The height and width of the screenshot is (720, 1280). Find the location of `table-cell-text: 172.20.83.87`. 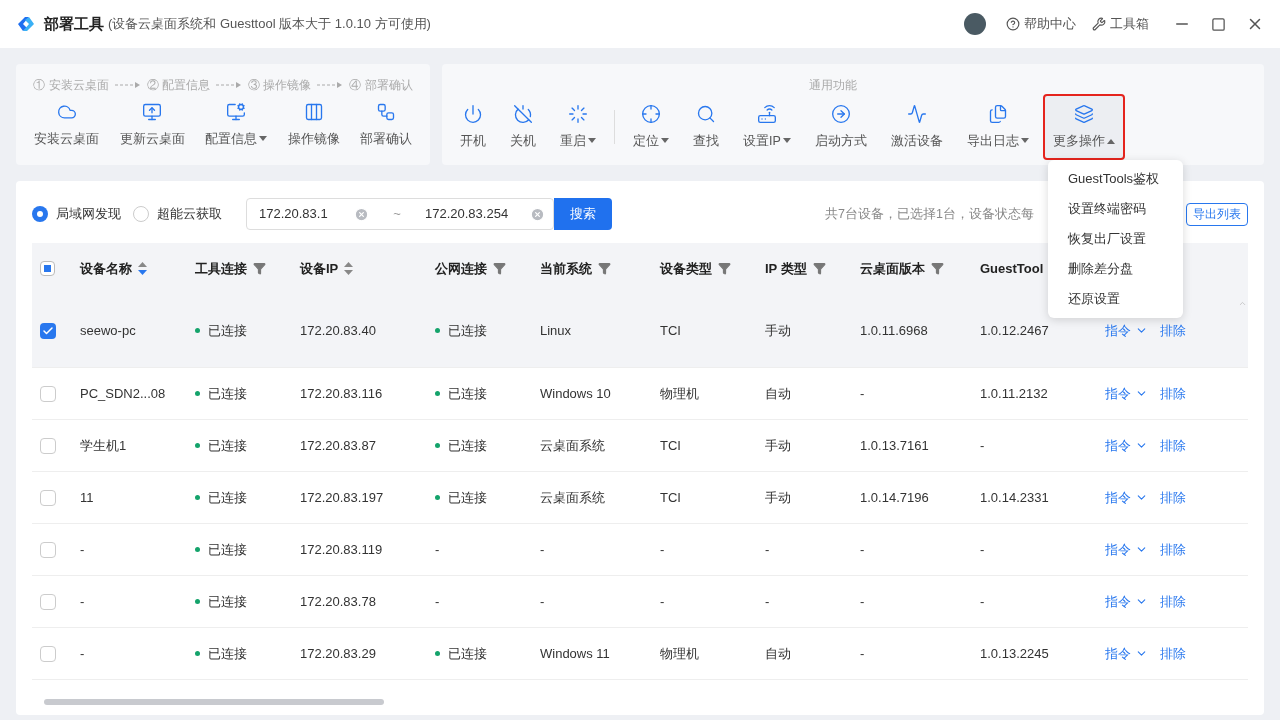

table-cell-text: 172.20.83.87 is located at coordinates (338, 445).